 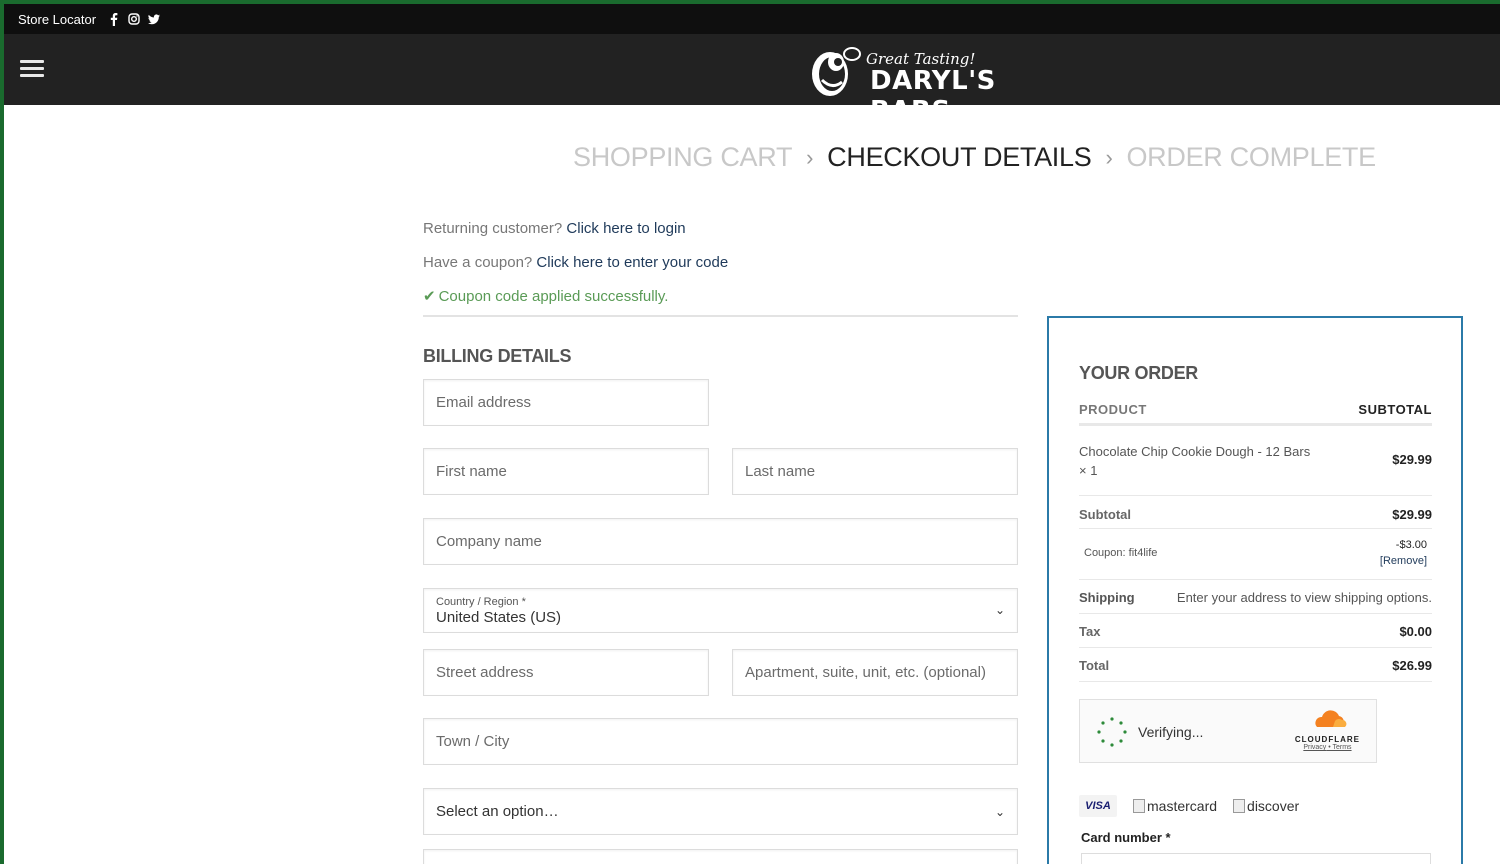 I want to click on twitter-icon, so click(x=154, y=19).